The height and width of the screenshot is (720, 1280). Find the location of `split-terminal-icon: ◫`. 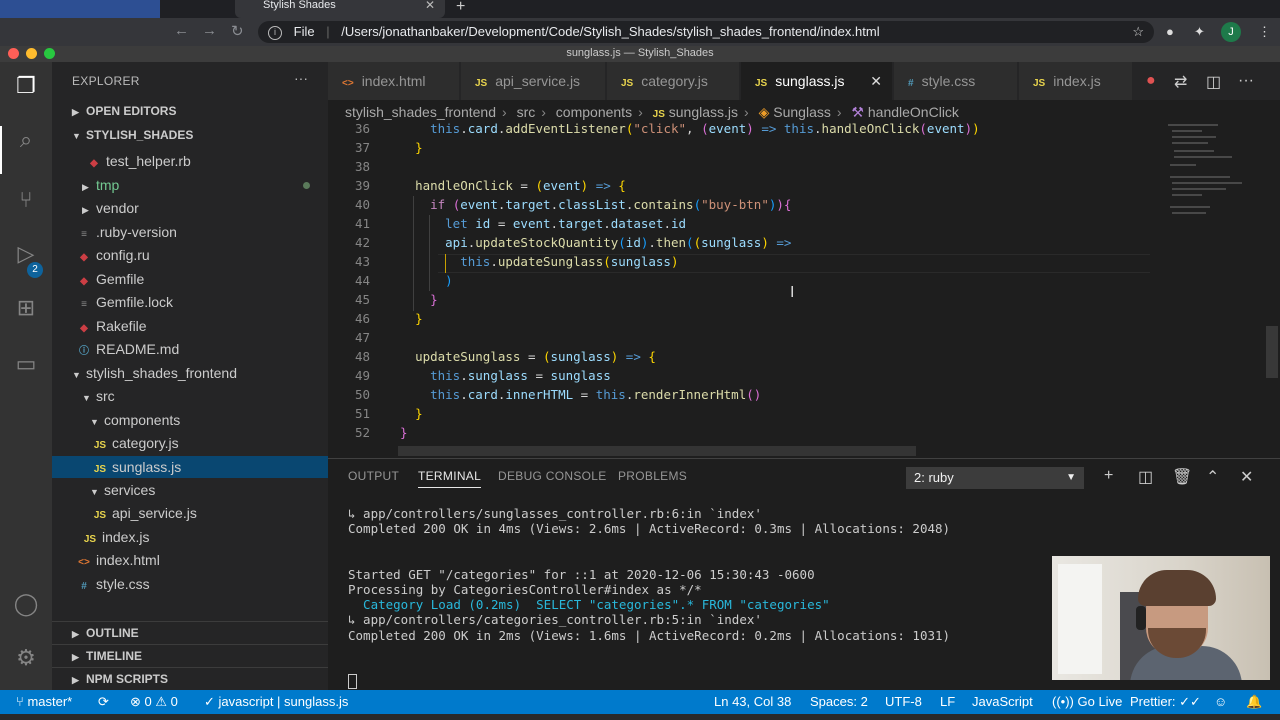

split-terminal-icon: ◫ is located at coordinates (1145, 477).